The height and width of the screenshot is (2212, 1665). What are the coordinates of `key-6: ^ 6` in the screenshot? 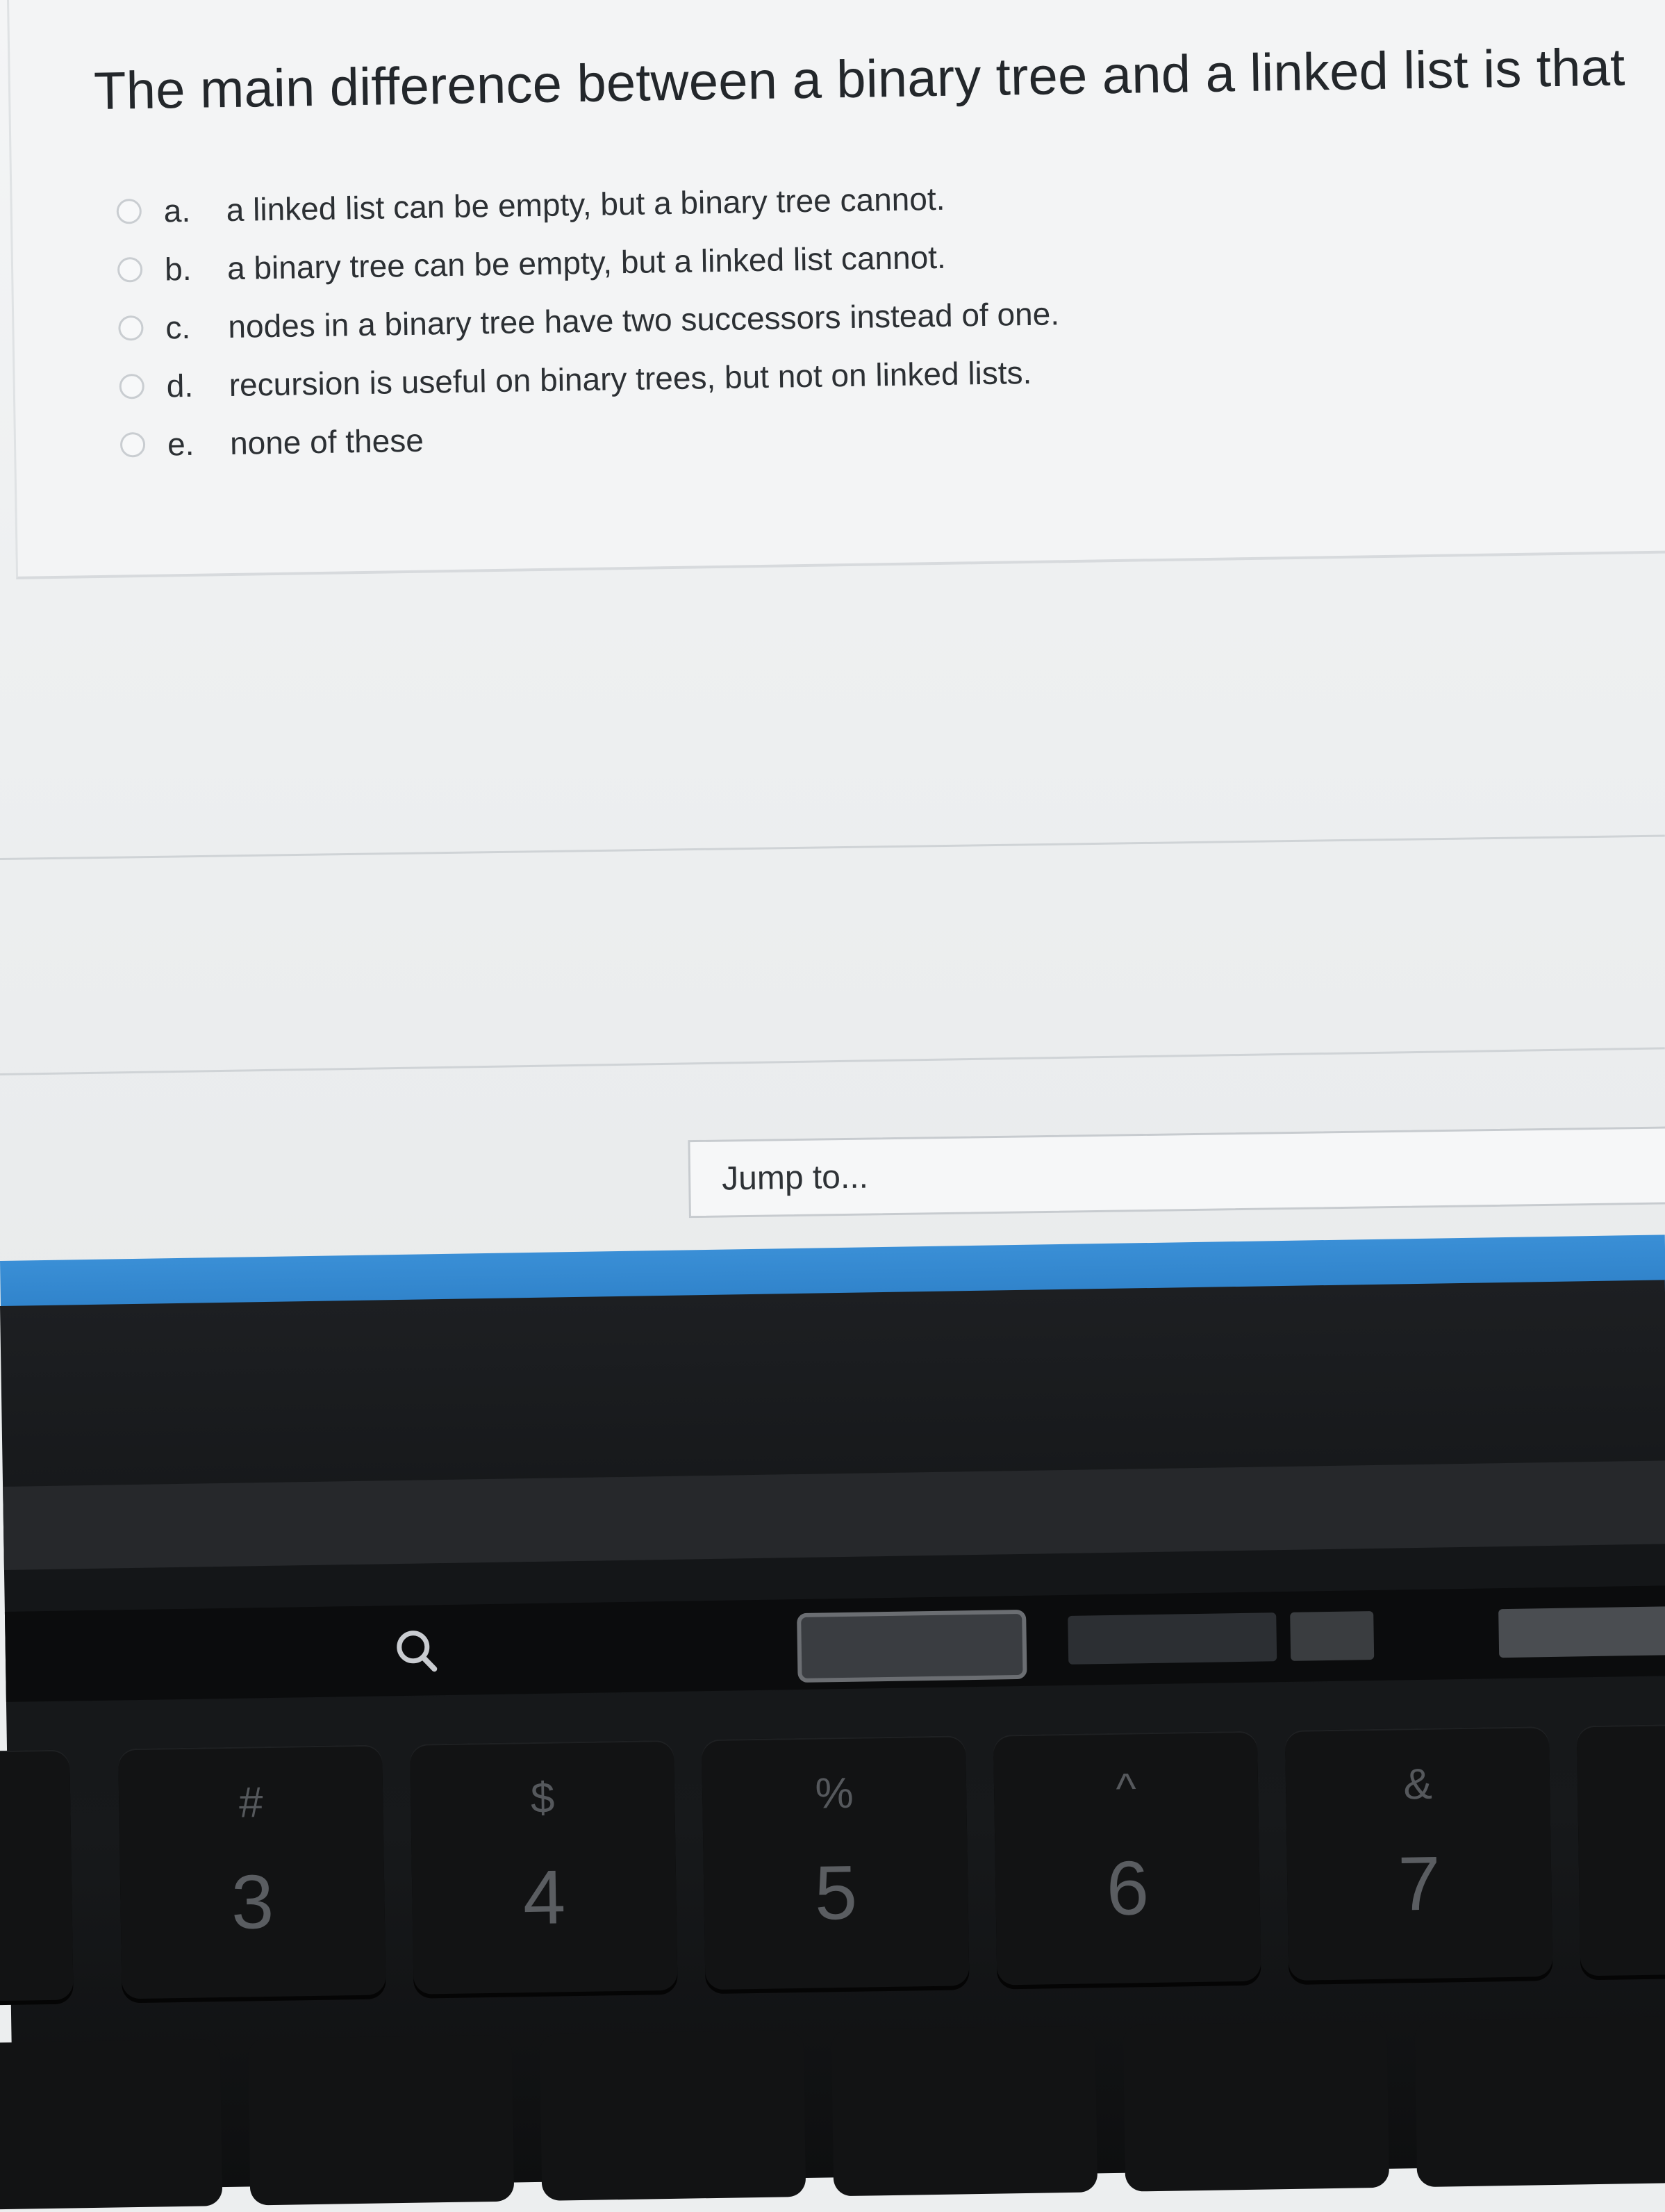 It's located at (1127, 1858).